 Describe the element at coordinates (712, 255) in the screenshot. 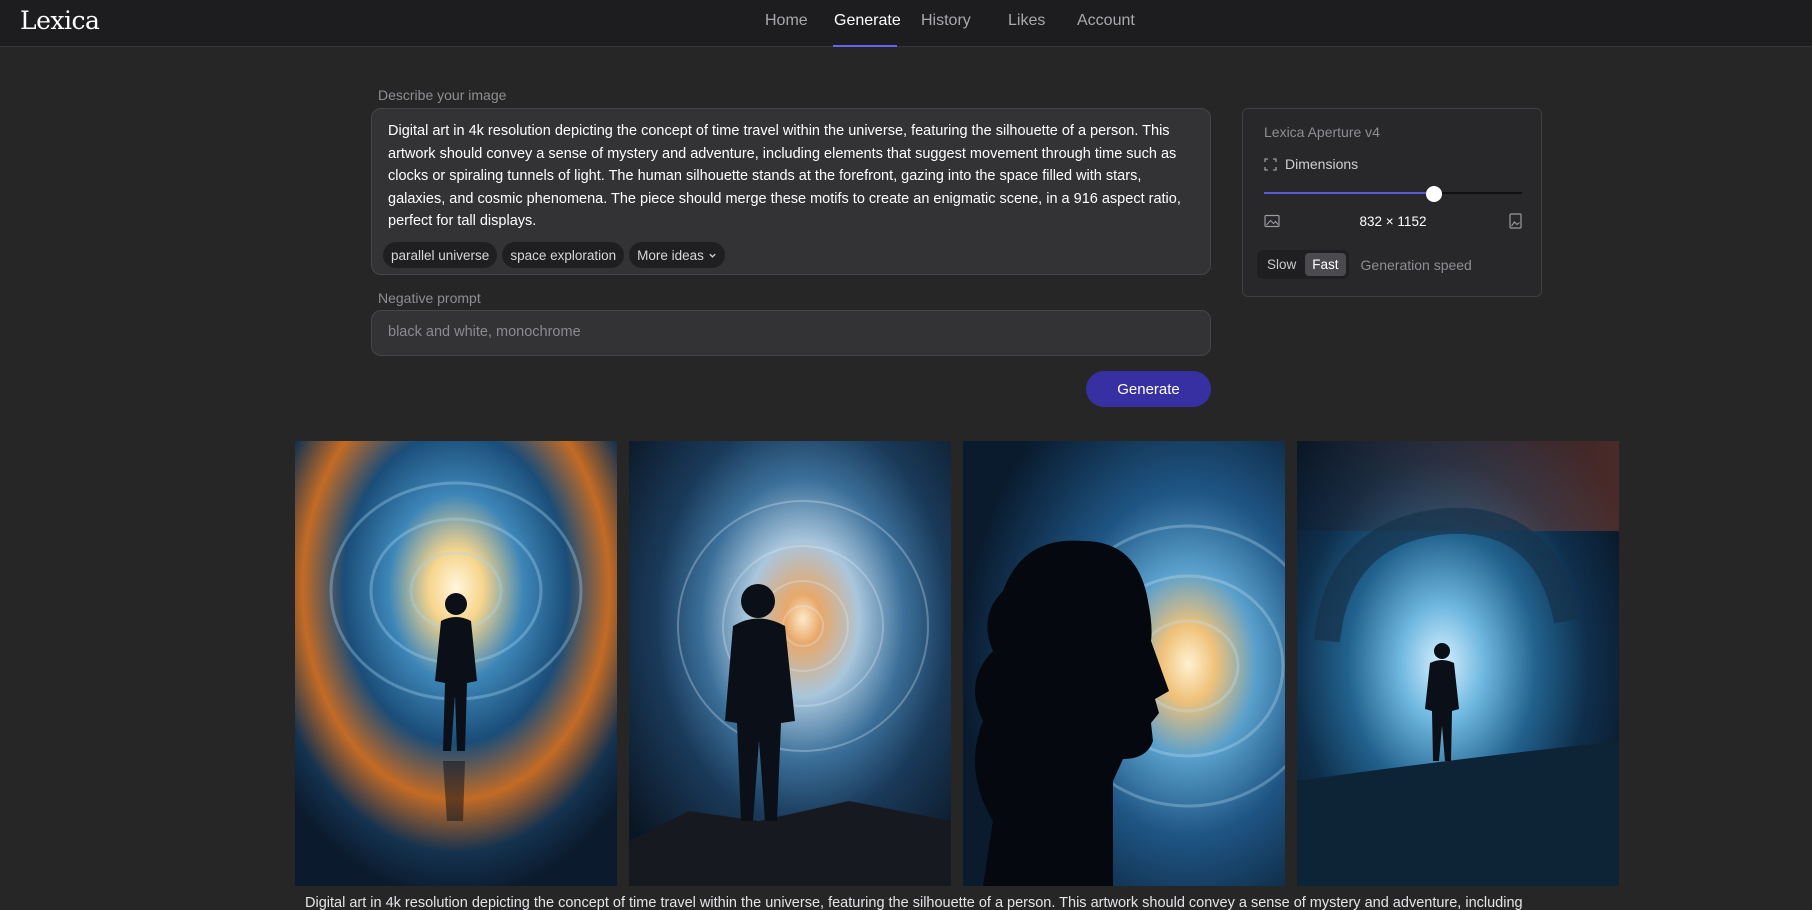

I see `chevron-down-icon` at that location.